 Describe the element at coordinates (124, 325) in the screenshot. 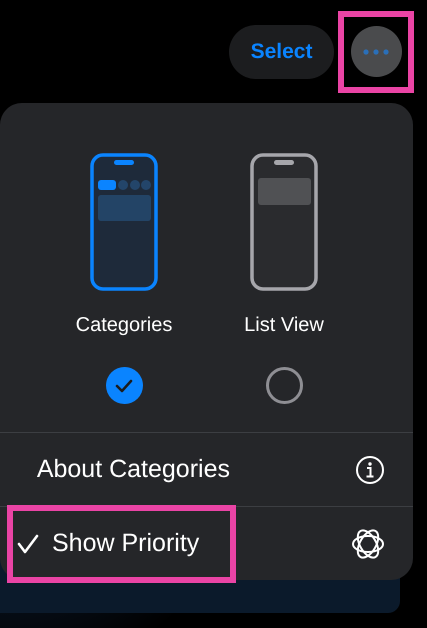

I see `view-option-label: Categories` at that location.